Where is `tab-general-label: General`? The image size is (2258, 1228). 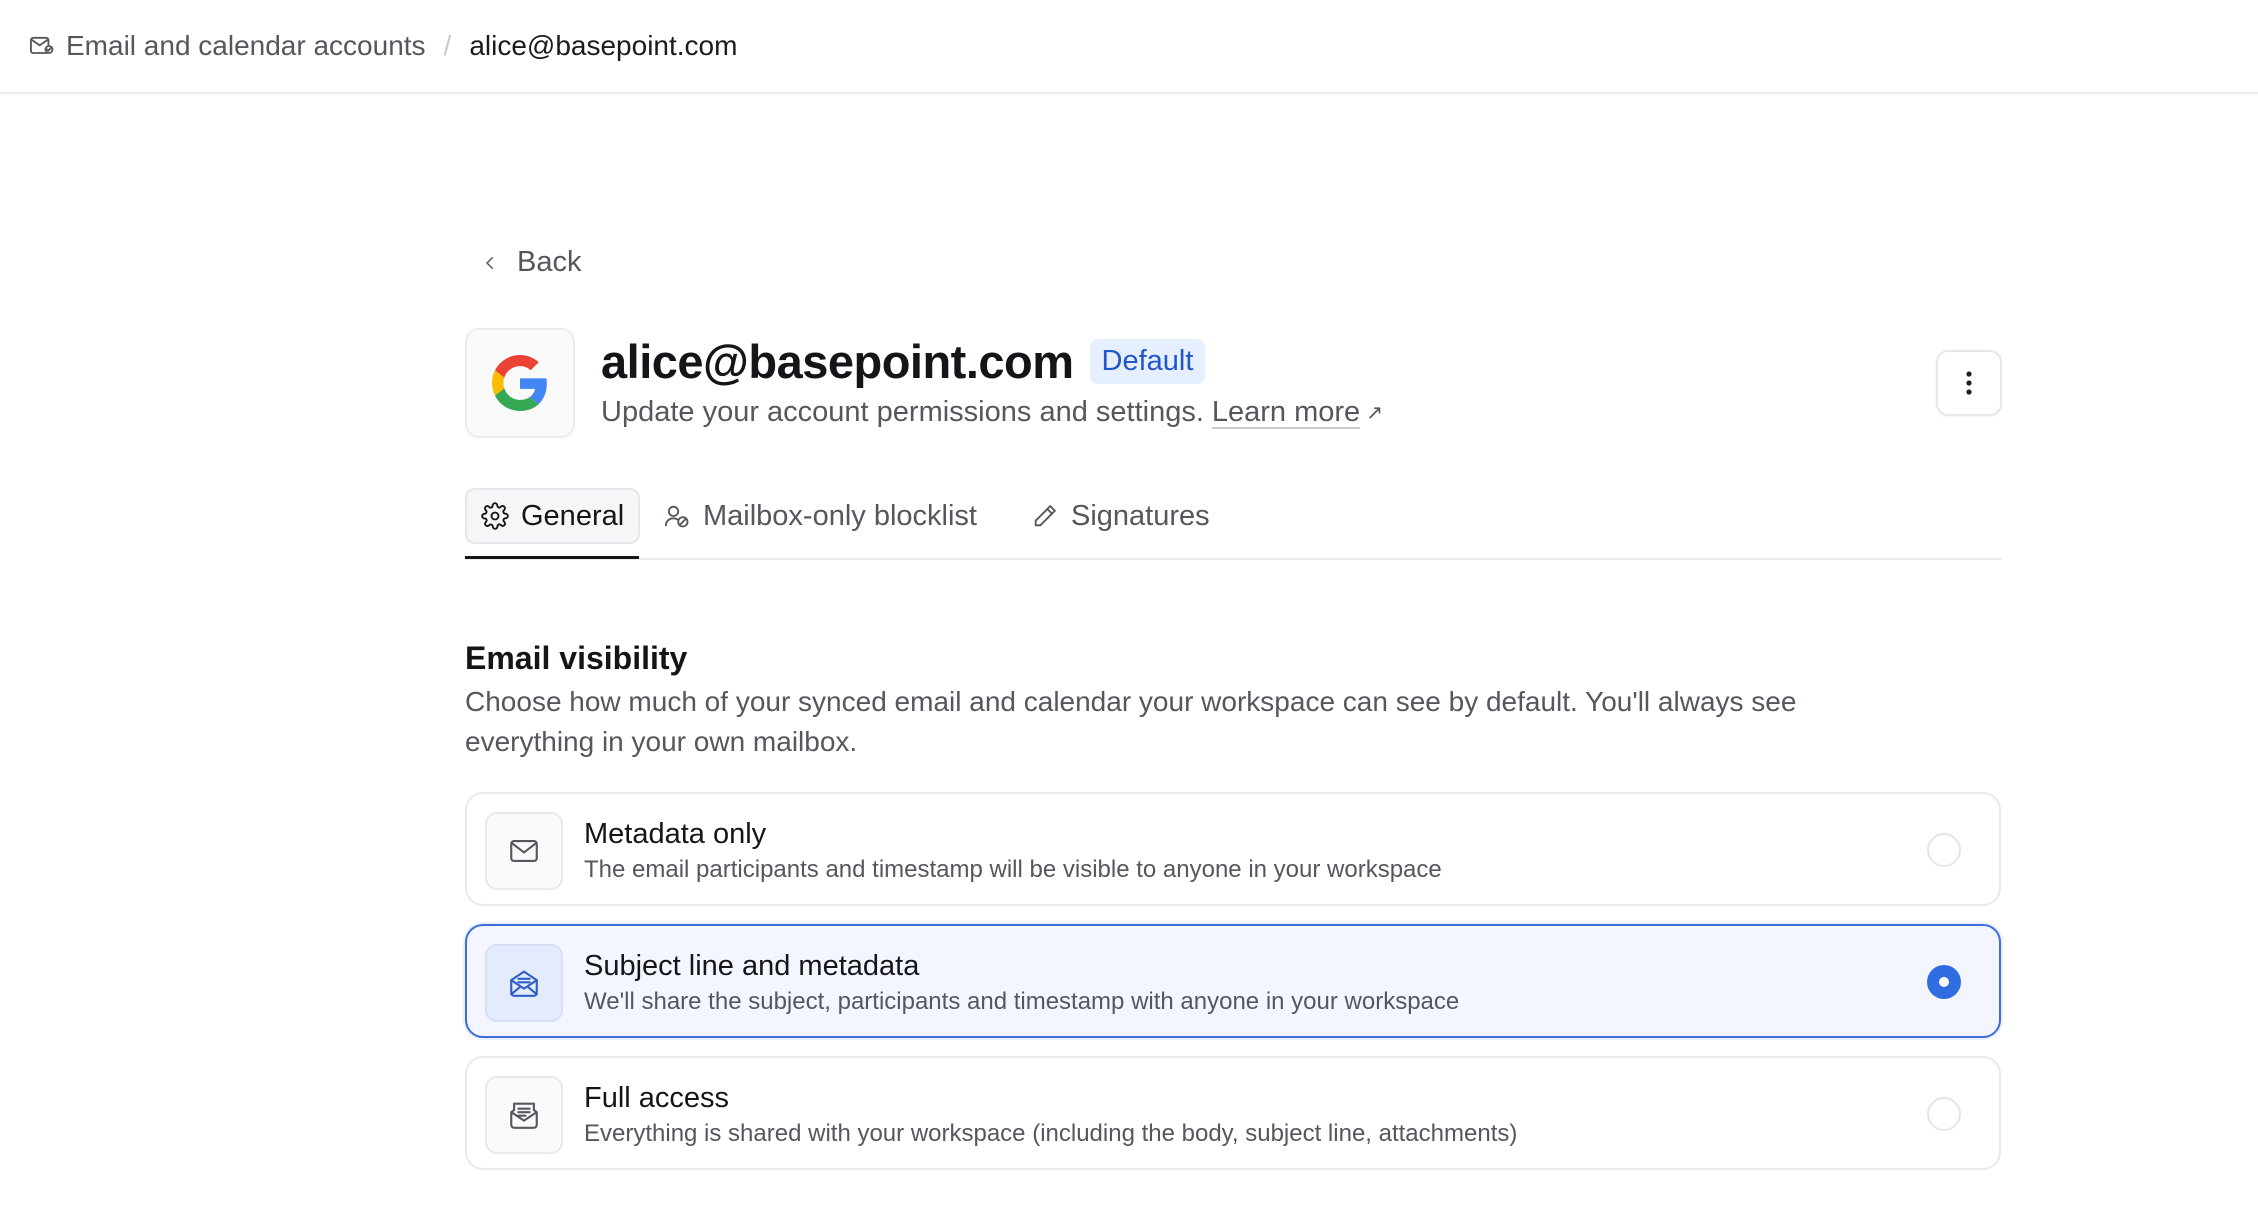
tab-general-label: General is located at coordinates (573, 515).